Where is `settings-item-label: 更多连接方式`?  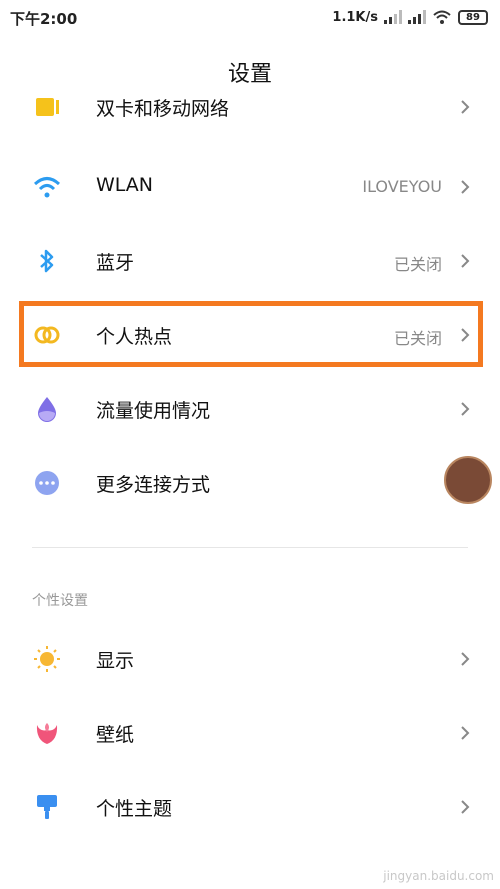 settings-item-label: 更多连接方式 is located at coordinates (153, 485).